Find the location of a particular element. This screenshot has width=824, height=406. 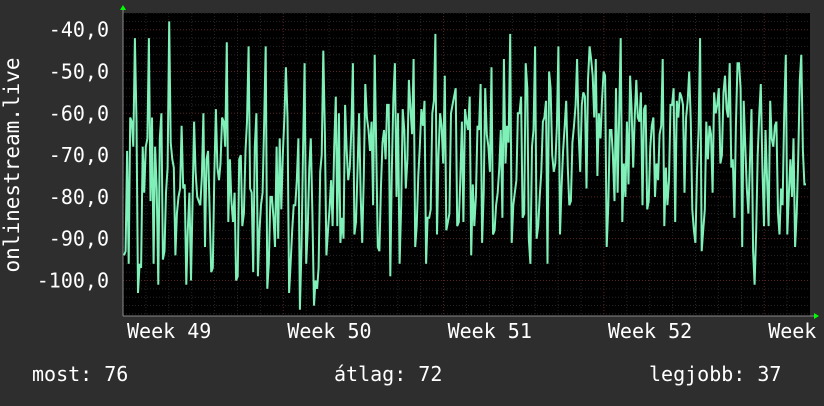

best-value-stat: legjobb: 37 is located at coordinates (715, 374).